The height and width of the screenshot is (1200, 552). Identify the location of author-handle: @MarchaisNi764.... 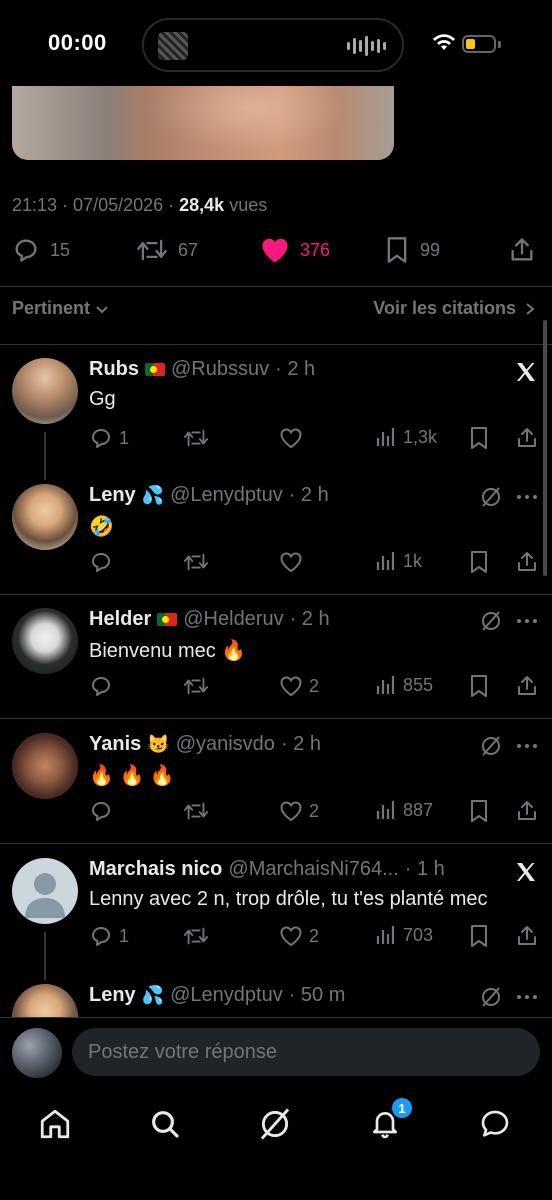
(313, 869).